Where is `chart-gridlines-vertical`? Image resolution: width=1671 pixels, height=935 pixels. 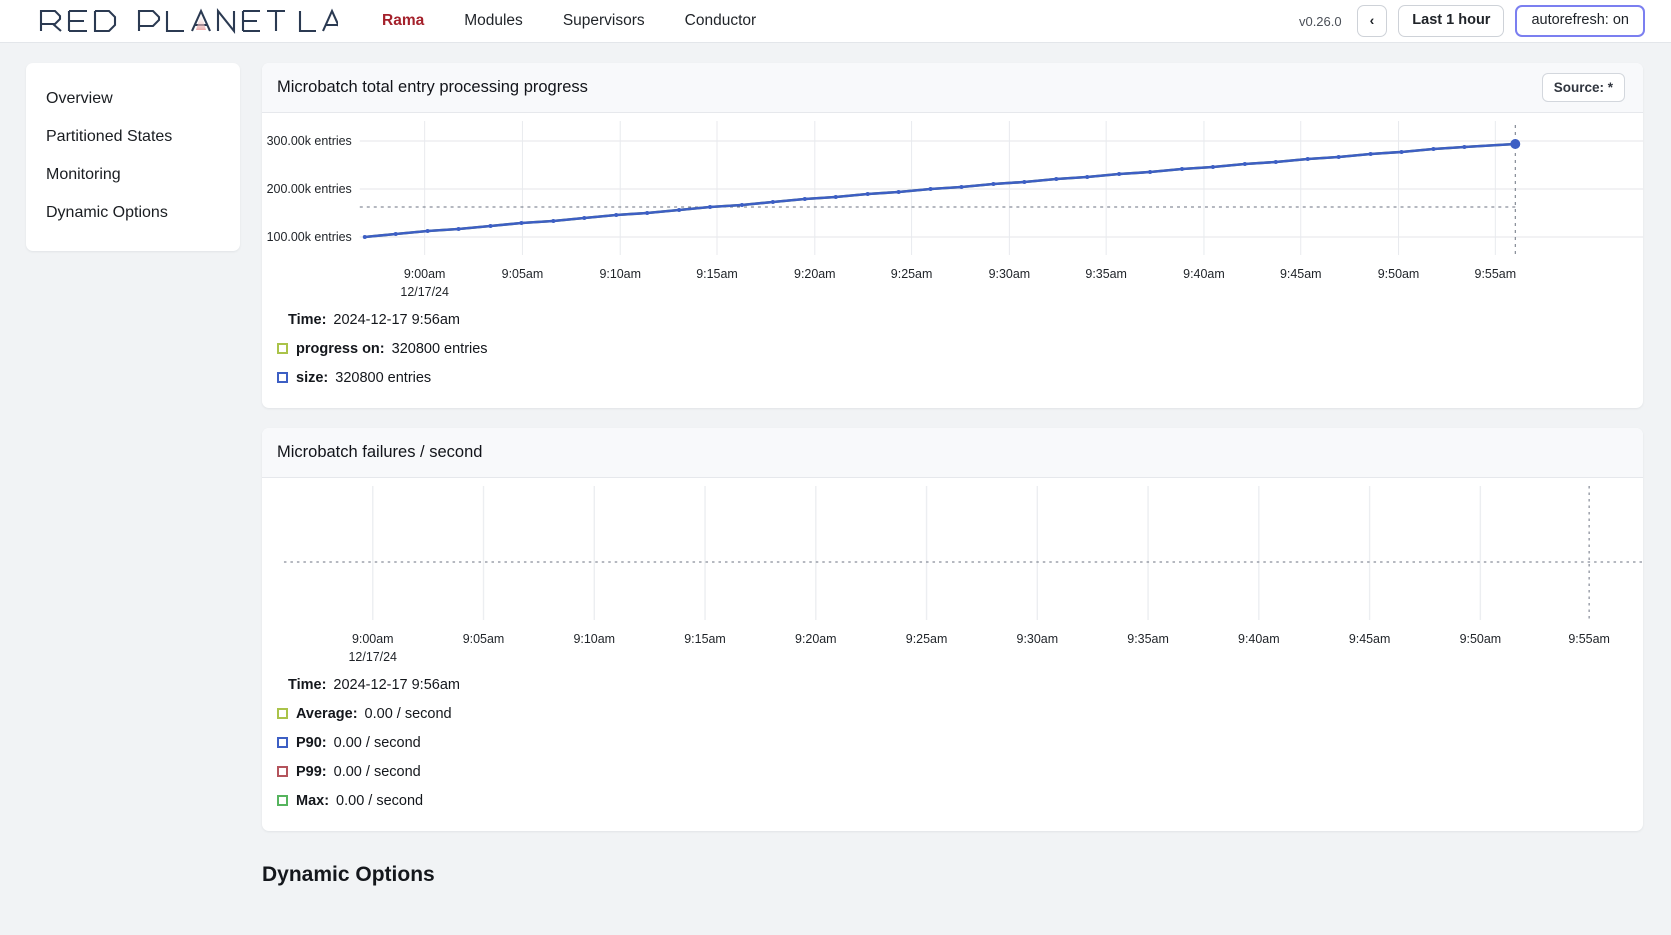
chart-gridlines-vertical is located at coordinates (927, 553).